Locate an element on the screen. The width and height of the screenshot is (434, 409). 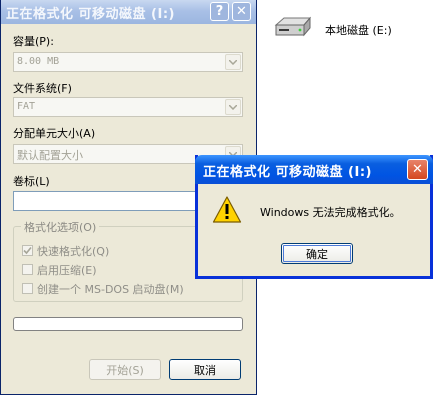
format-dialog-titlebar: 正在格式化 可移动磁盘 (I:) ? ✕ is located at coordinates (128, 12).